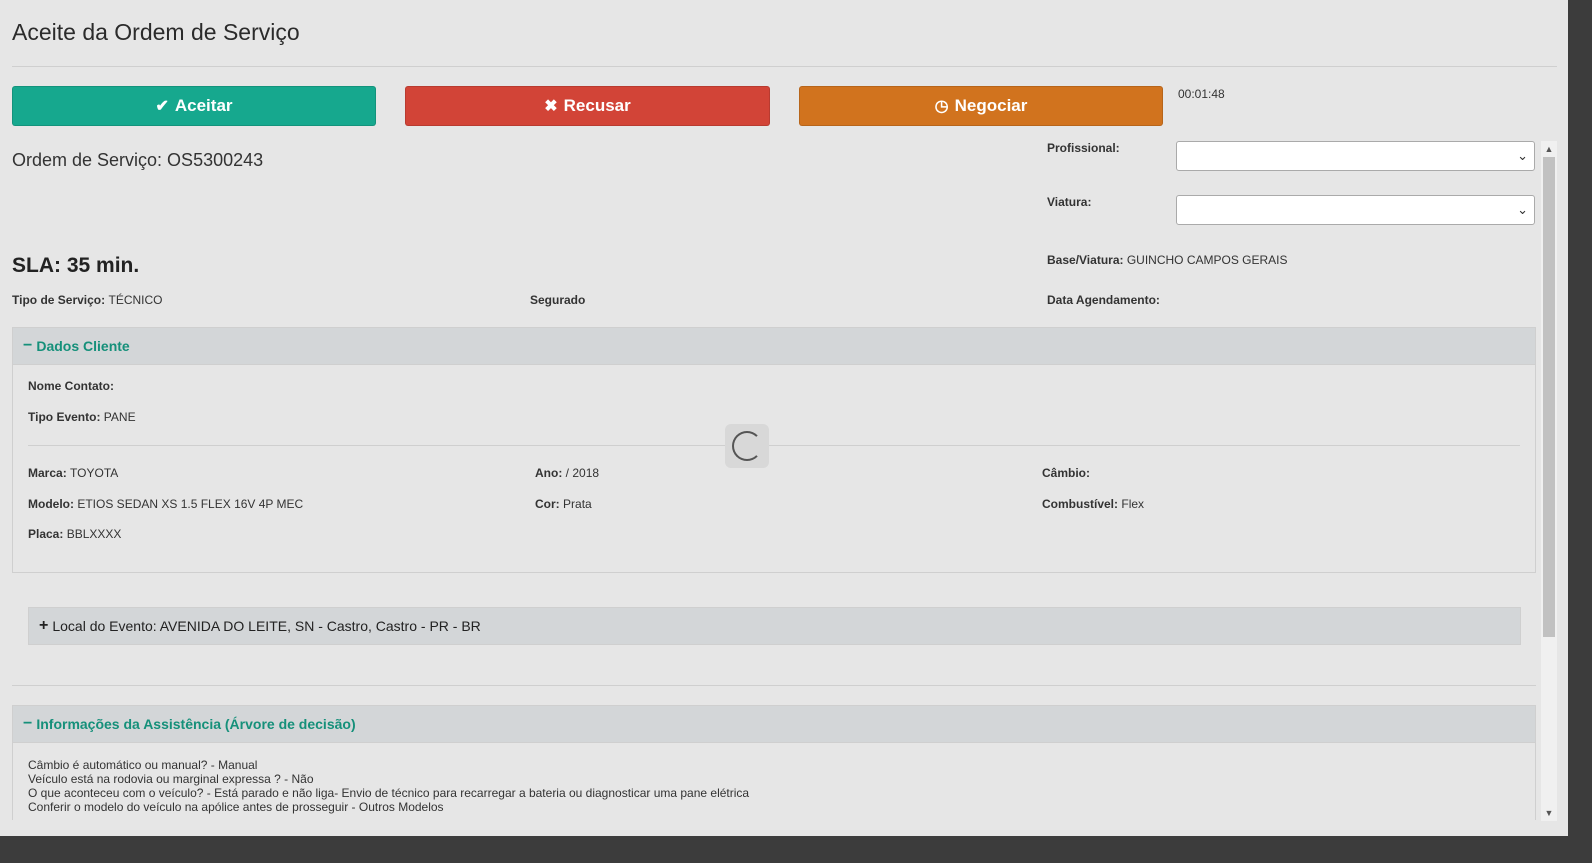 Image resolution: width=1592 pixels, height=863 pixels. Describe the element at coordinates (1549, 813) in the screenshot. I see `scroll-down-icon: ▼` at that location.